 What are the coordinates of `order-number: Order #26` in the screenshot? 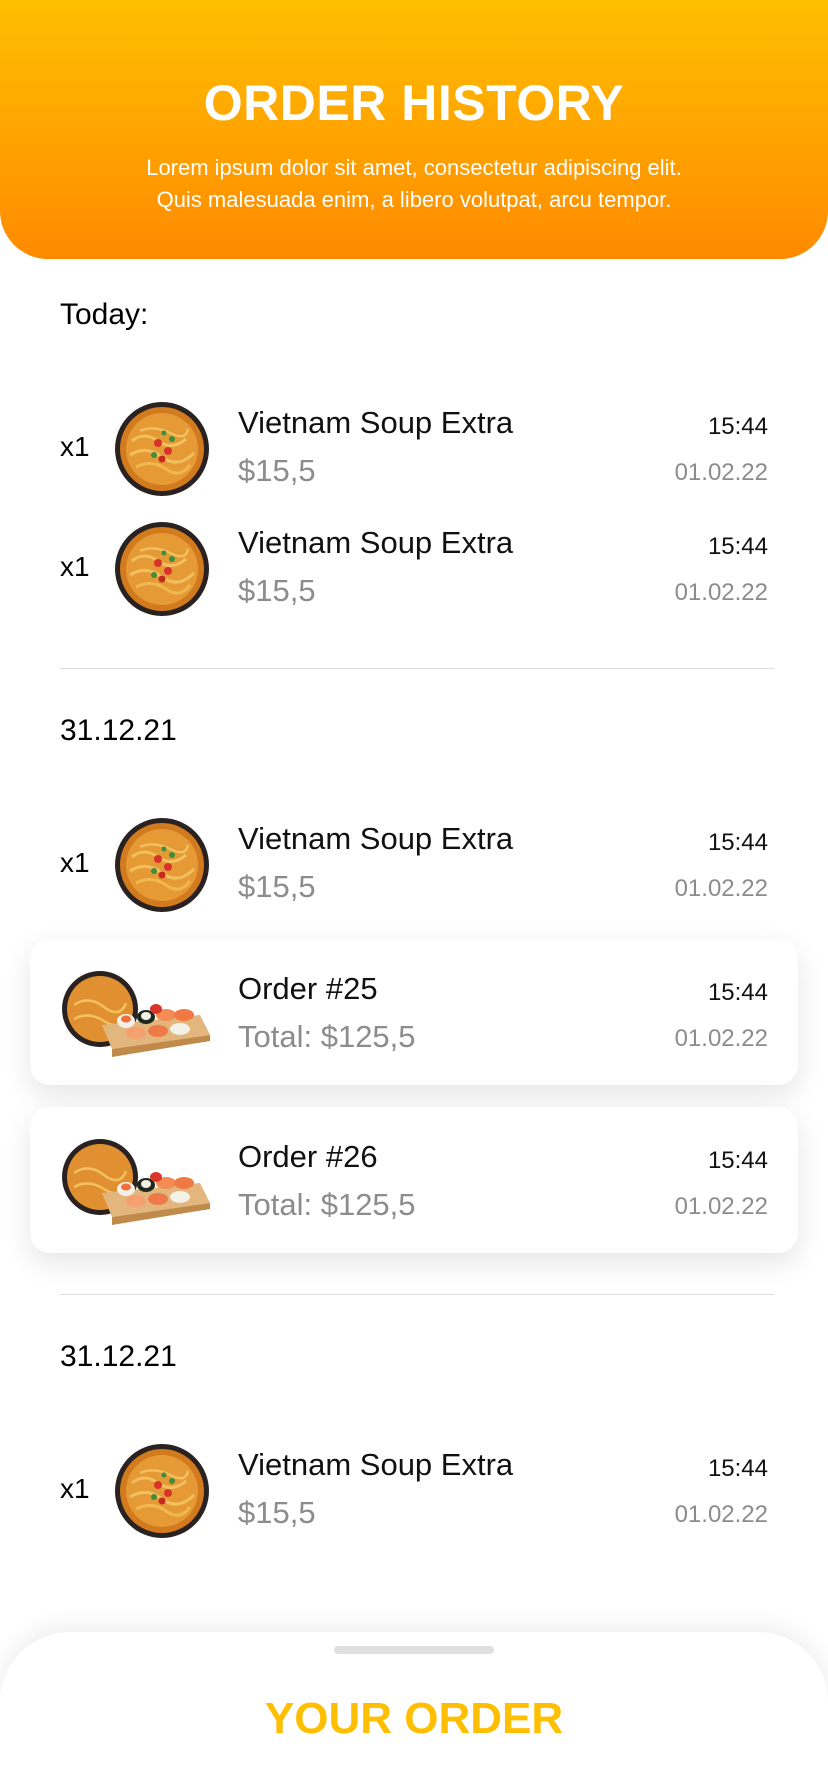 It's located at (308, 1156).